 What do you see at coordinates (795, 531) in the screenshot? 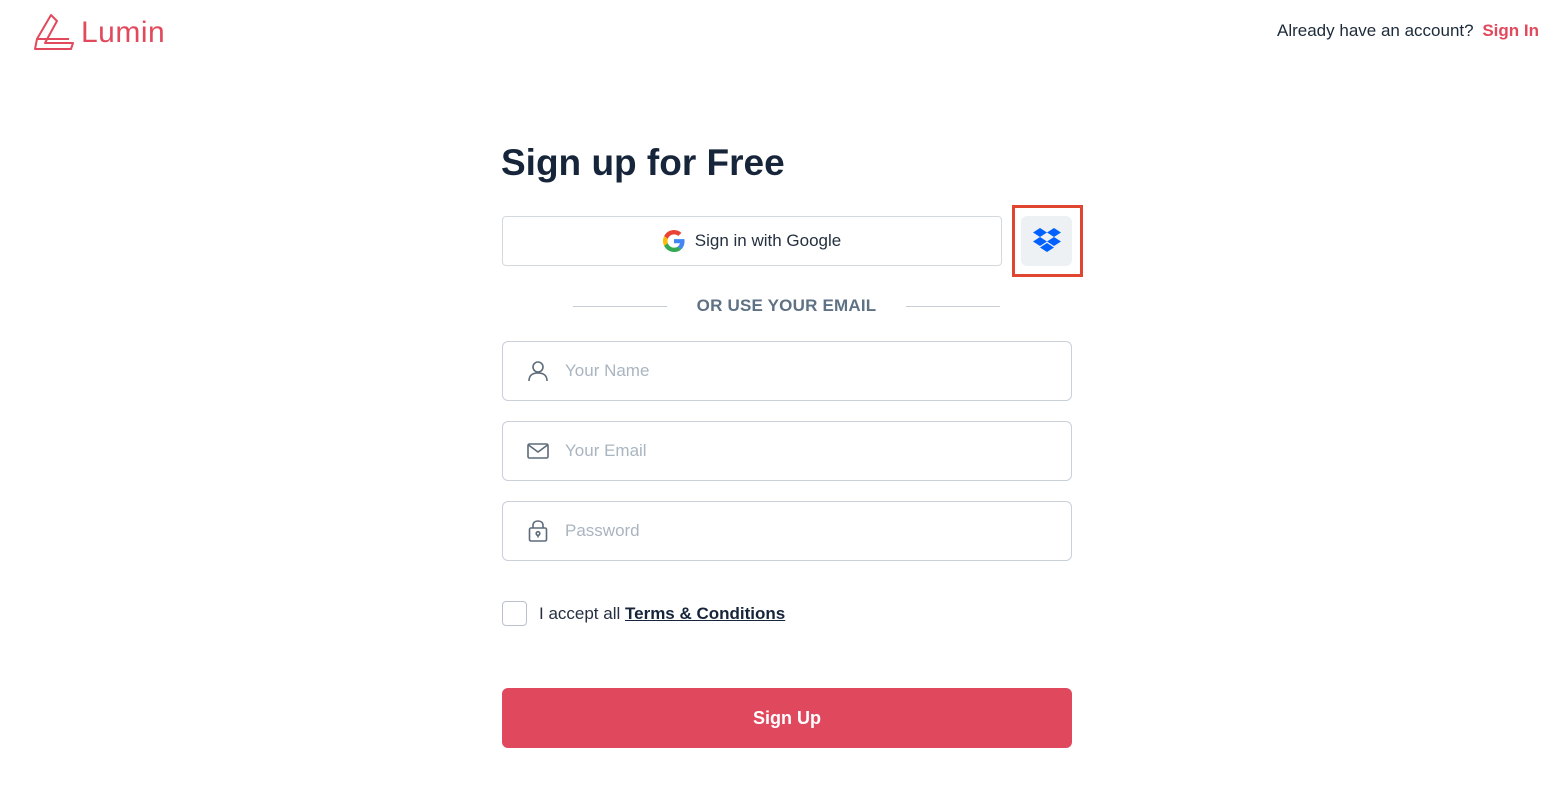
I see `password-input` at bounding box center [795, 531].